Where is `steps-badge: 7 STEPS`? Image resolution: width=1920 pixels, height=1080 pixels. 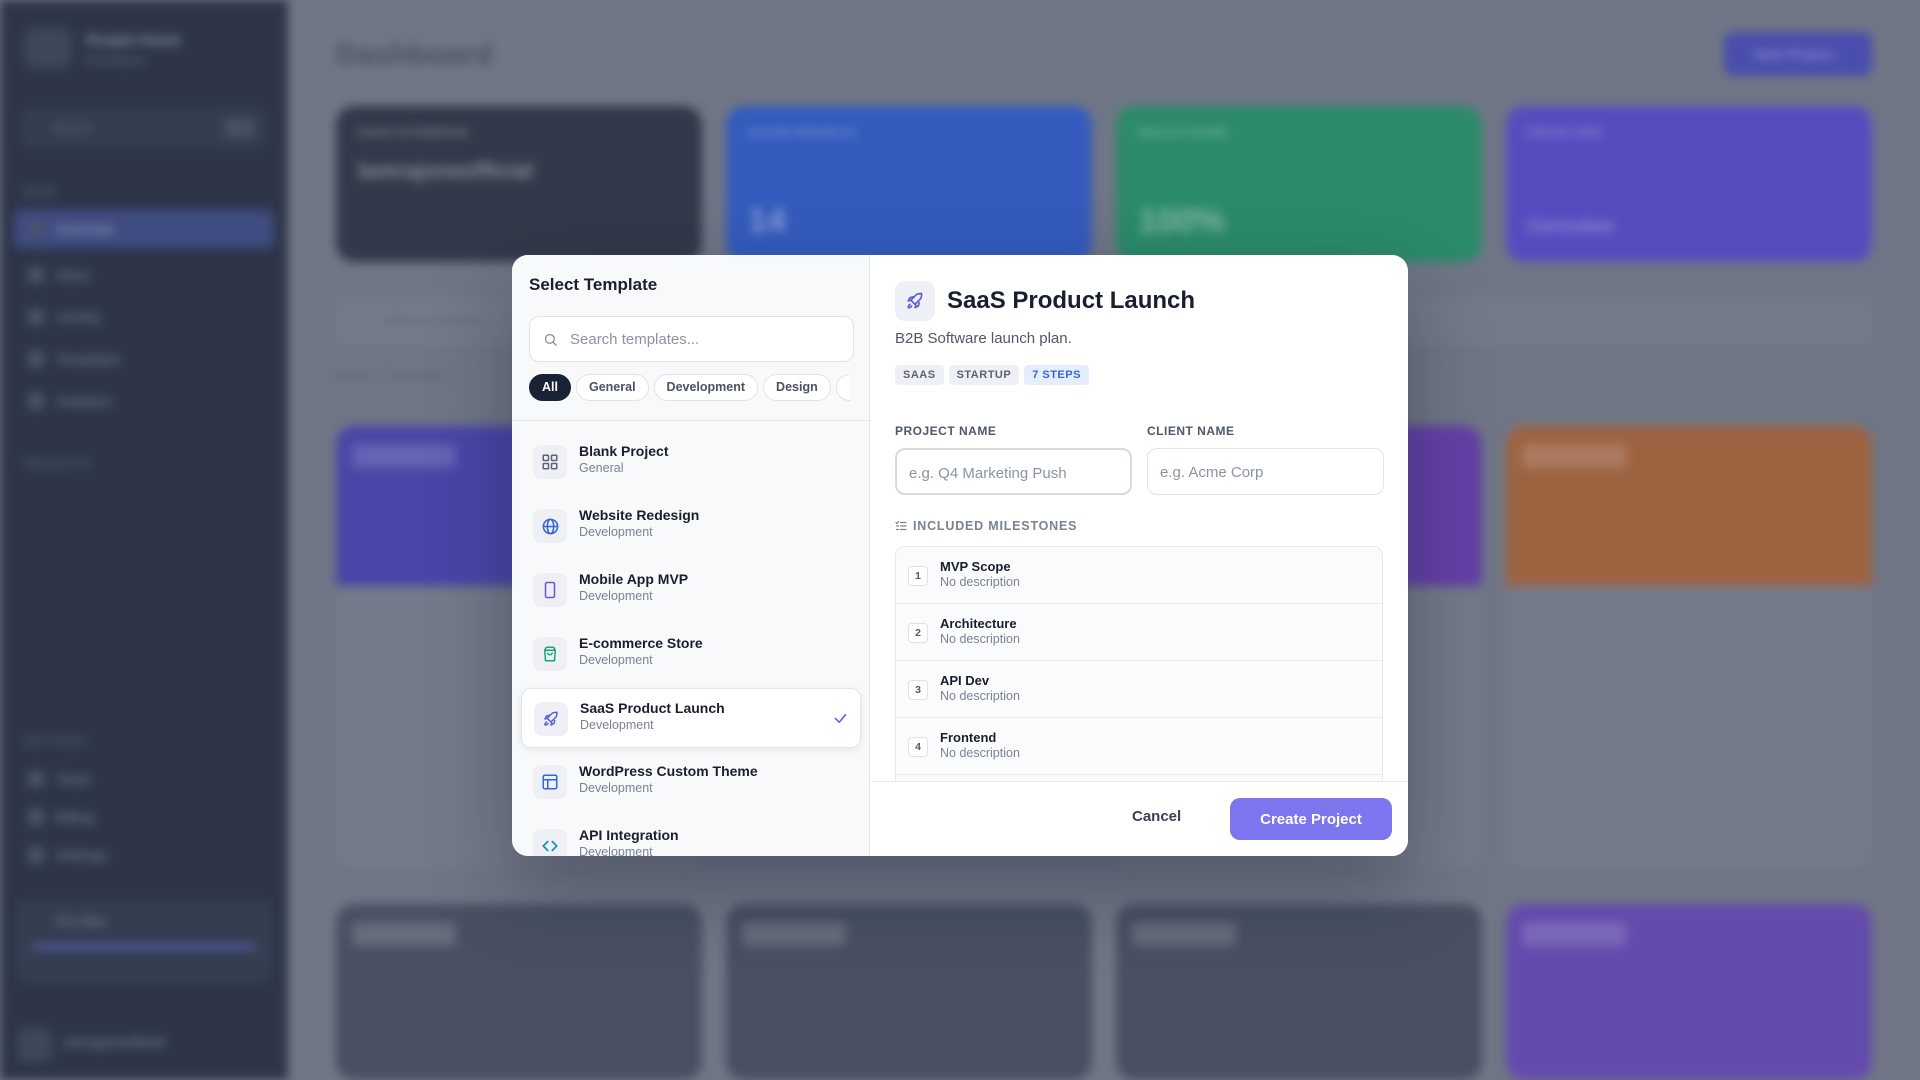 steps-badge: 7 STEPS is located at coordinates (1056, 375).